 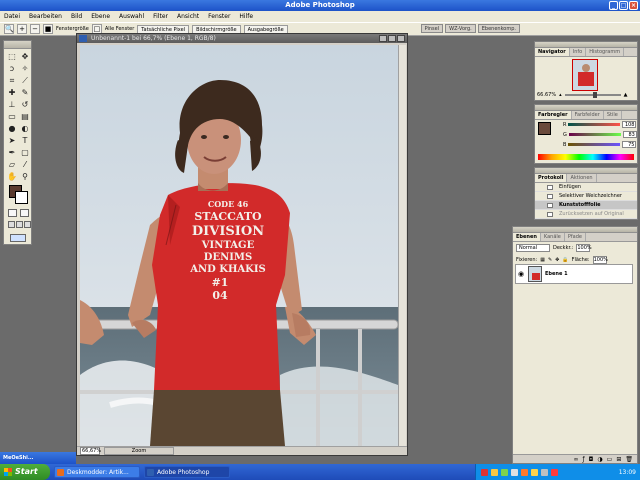 What do you see at coordinates (188, 16) in the screenshot?
I see `menu-ansicht: Ansicht` at bounding box center [188, 16].